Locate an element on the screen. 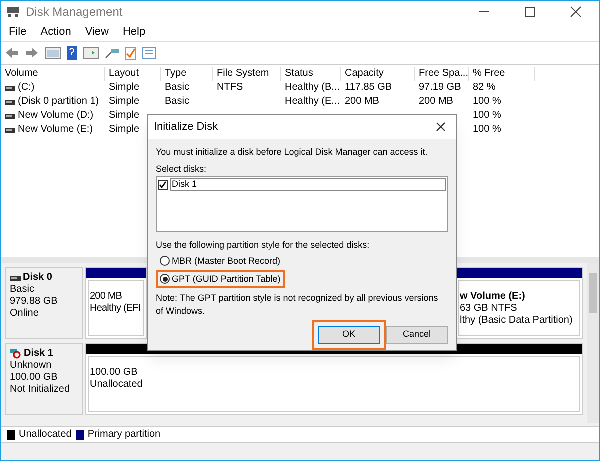  partition-detail: 63 GB NTFS is located at coordinates (489, 309).